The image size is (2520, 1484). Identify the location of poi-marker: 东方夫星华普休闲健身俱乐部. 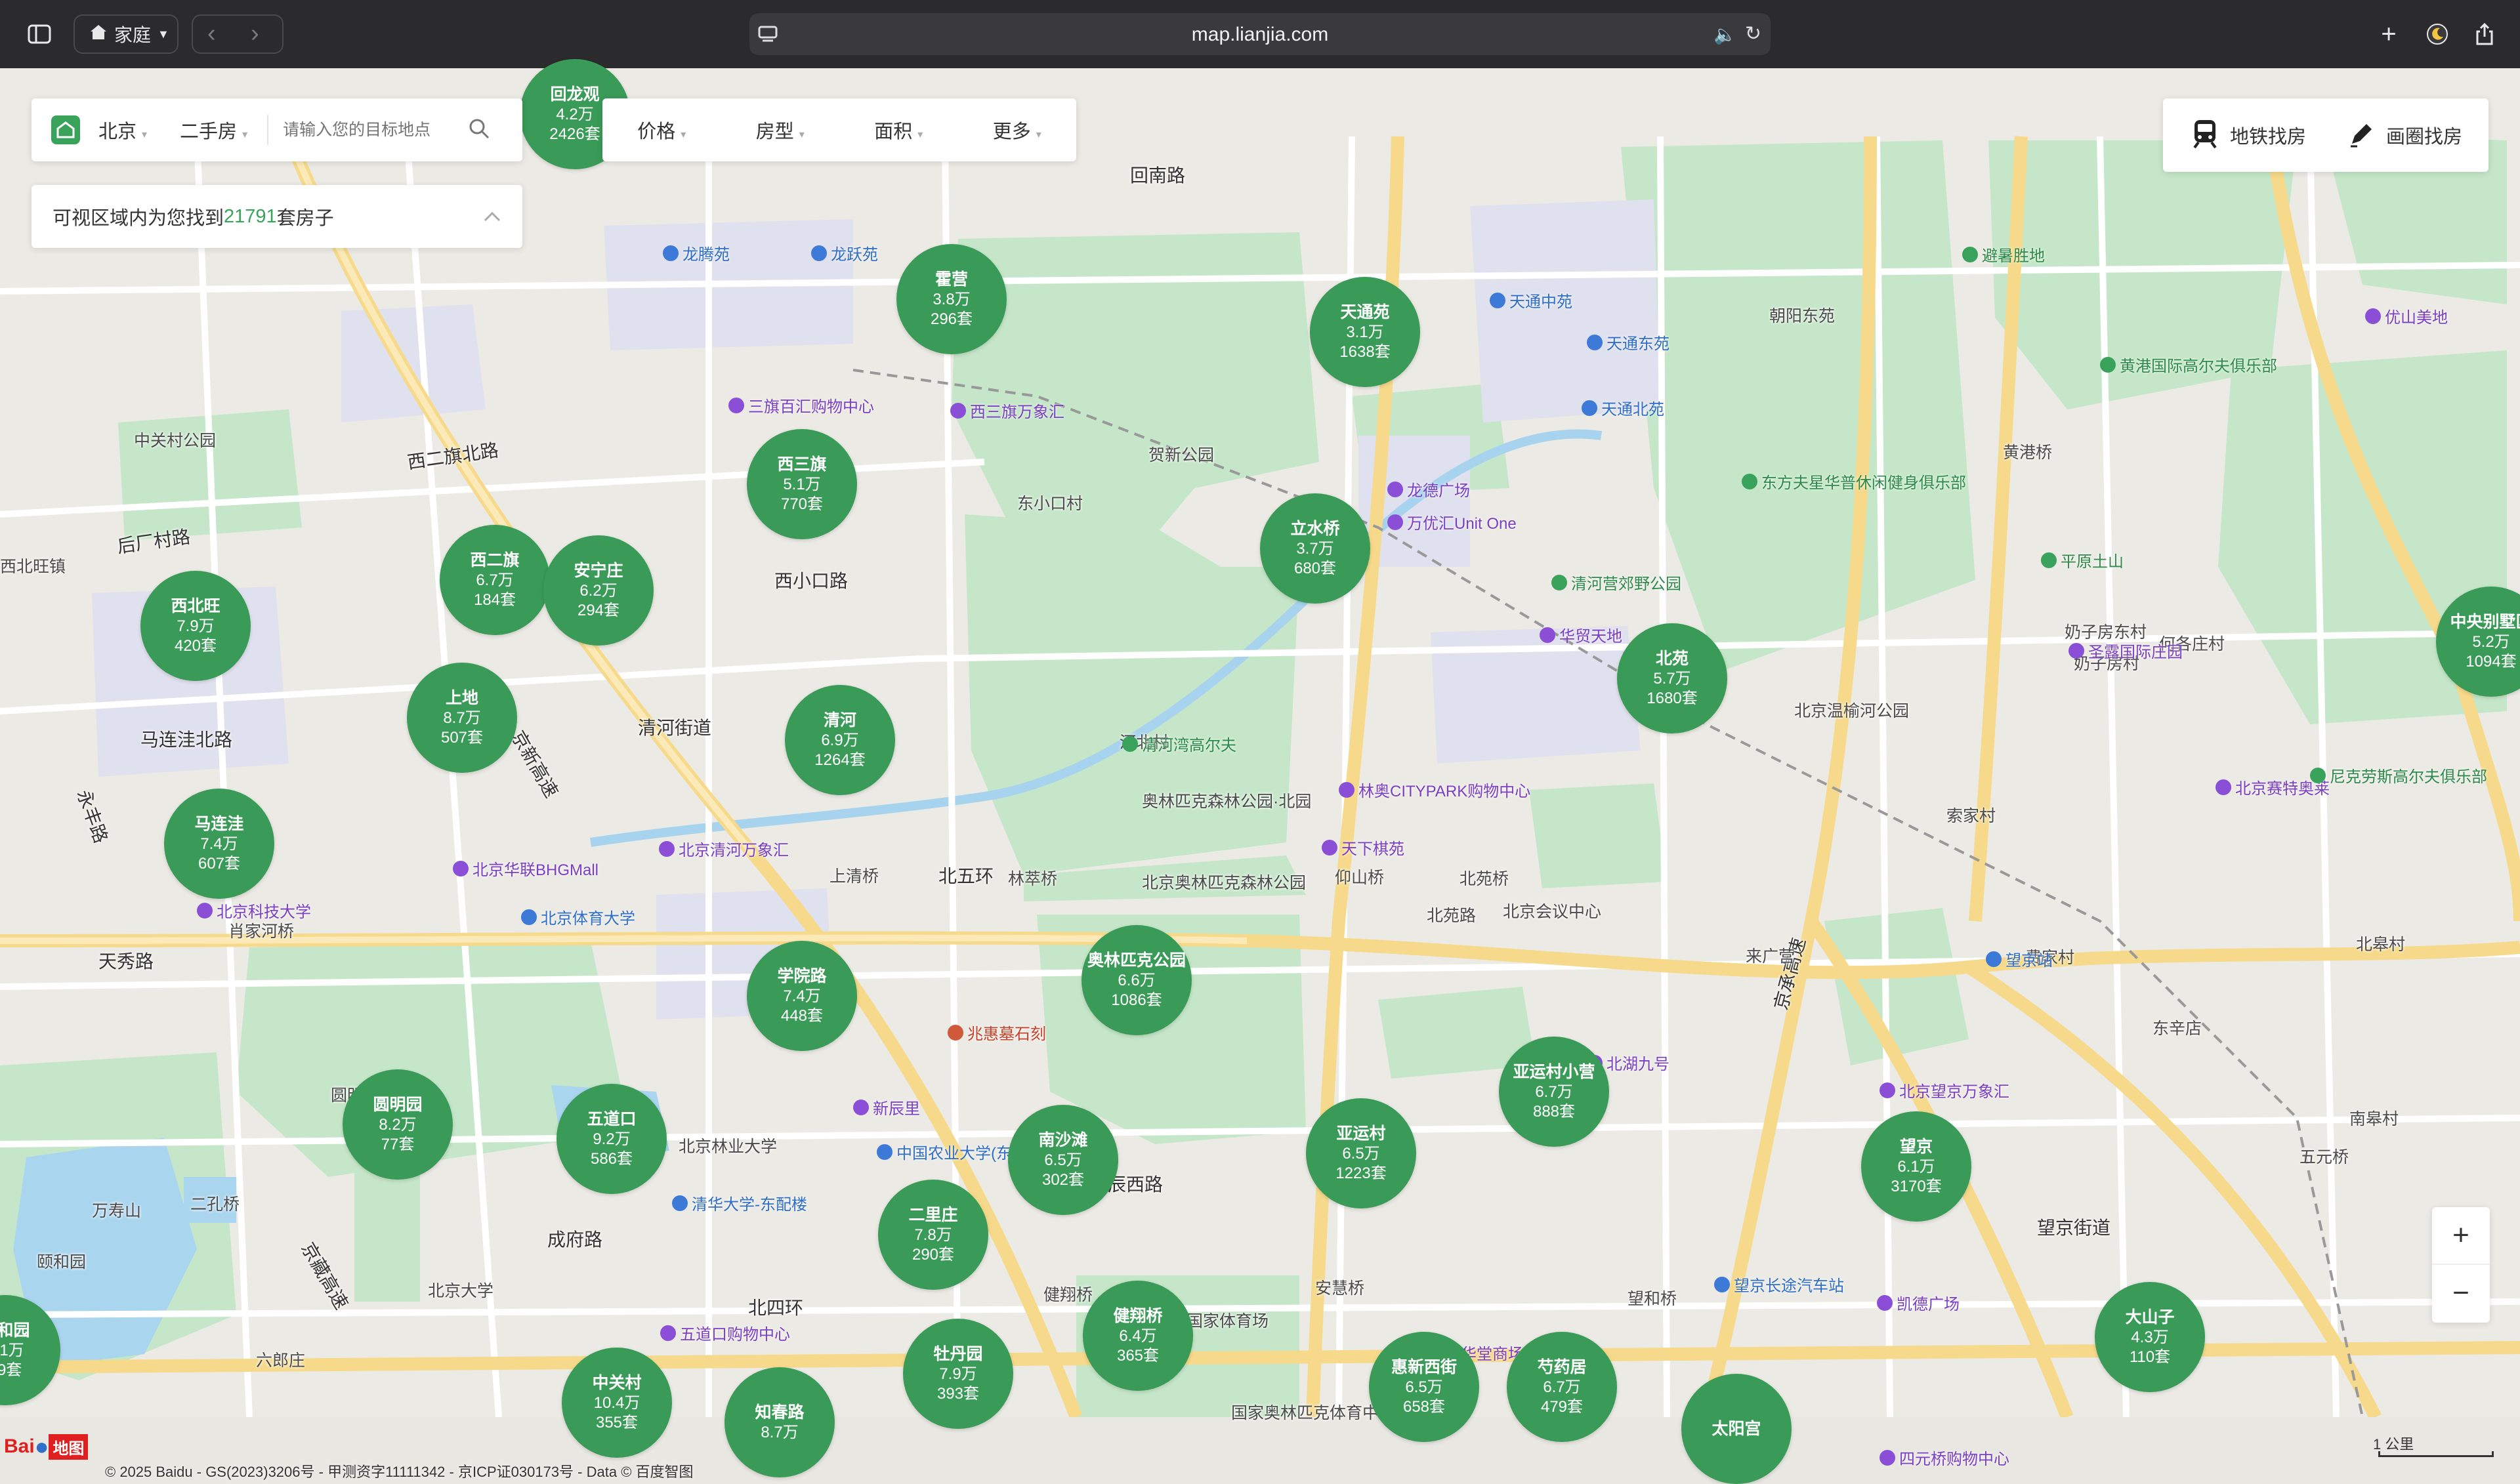
(1854, 482).